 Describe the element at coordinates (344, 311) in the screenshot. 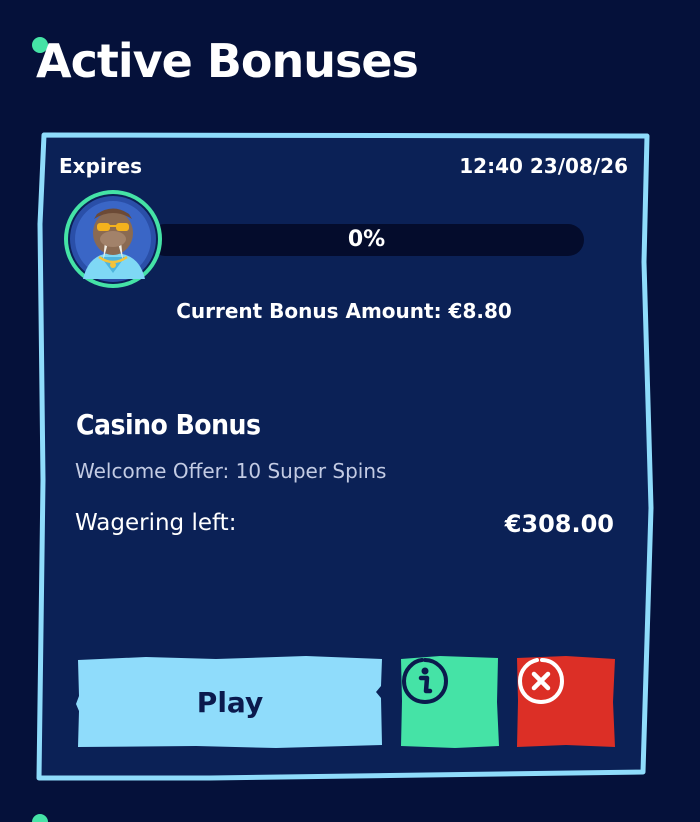

I see `current-bonus-amount: Current Bonus Amount: €8.80` at that location.